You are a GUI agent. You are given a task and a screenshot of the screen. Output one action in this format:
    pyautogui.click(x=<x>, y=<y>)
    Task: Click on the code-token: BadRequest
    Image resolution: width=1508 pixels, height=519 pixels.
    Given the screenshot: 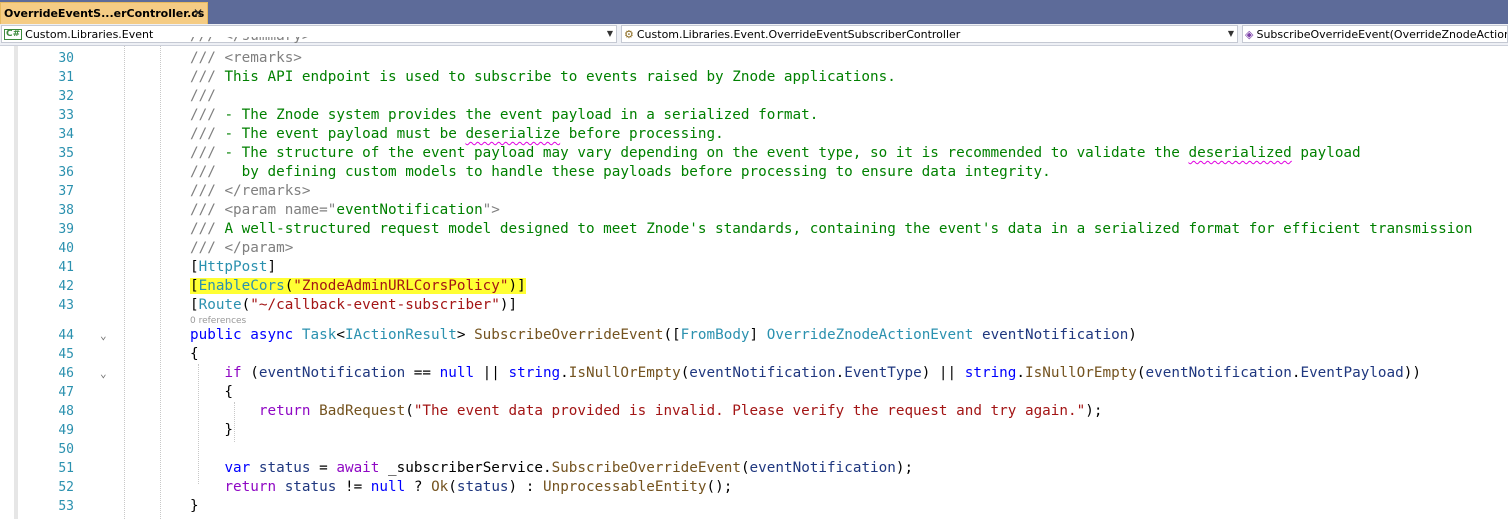 What is the action you would take?
    pyautogui.click(x=362, y=411)
    